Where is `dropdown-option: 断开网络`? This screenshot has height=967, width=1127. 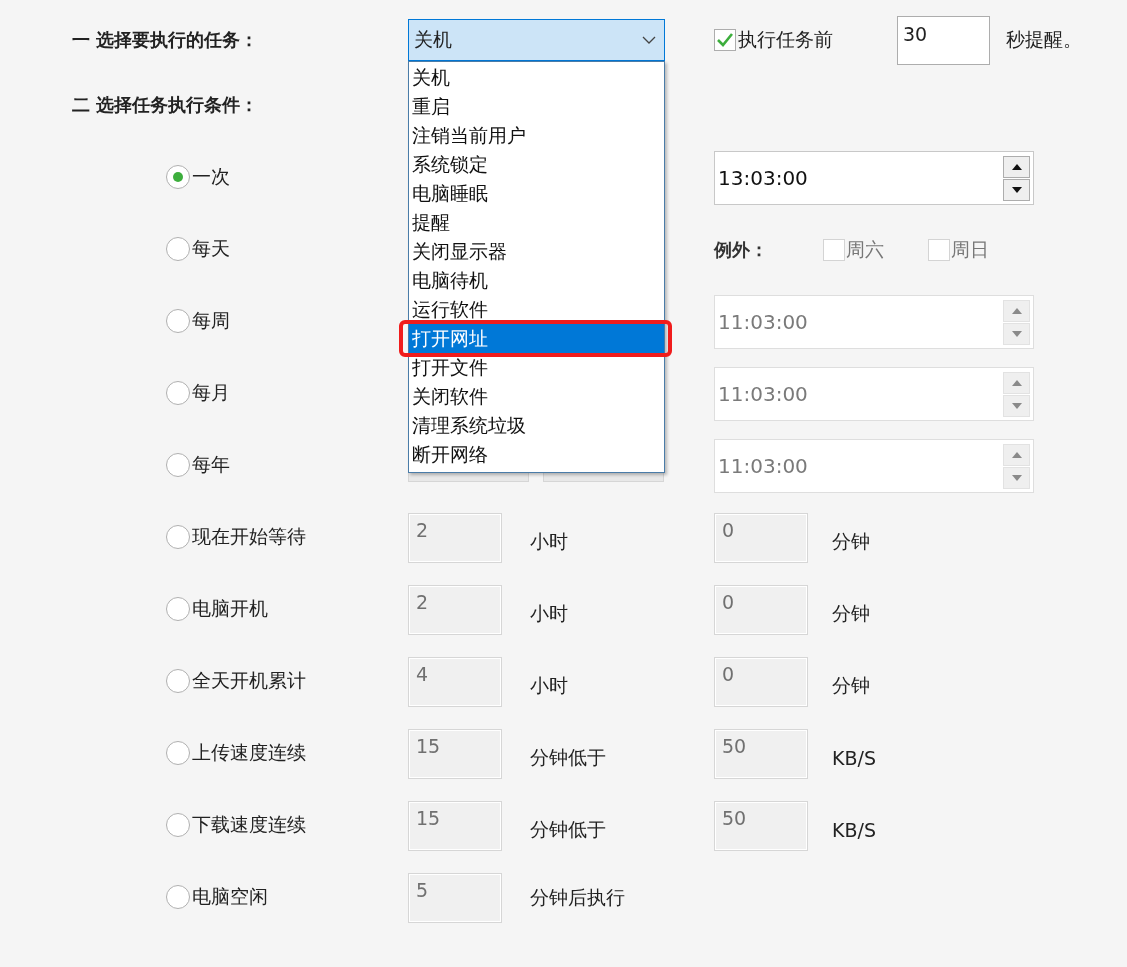
dropdown-option: 断开网络 is located at coordinates (536, 454).